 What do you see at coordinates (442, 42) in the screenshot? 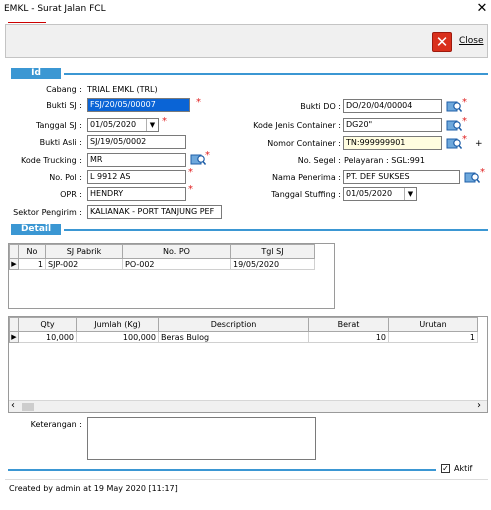
I see `close-x-icon: ✕` at bounding box center [442, 42].